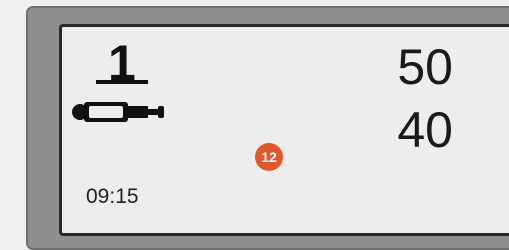  Describe the element at coordinates (425, 67) in the screenshot. I see `primary-value: 50` at that location.